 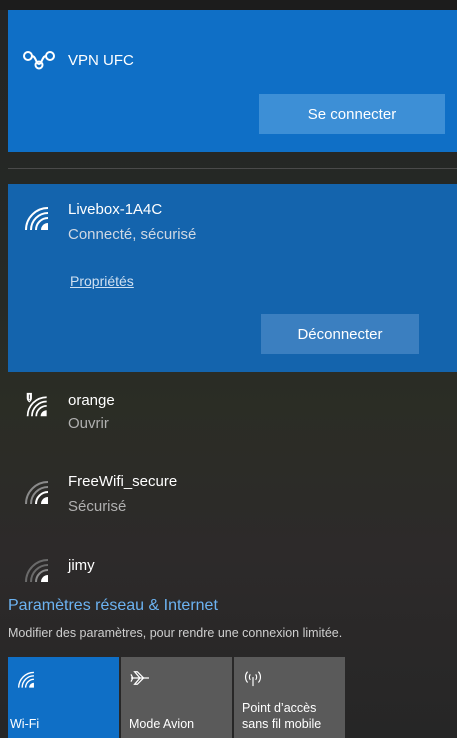 I want to click on wifi-icon, so click(x=26, y=679).